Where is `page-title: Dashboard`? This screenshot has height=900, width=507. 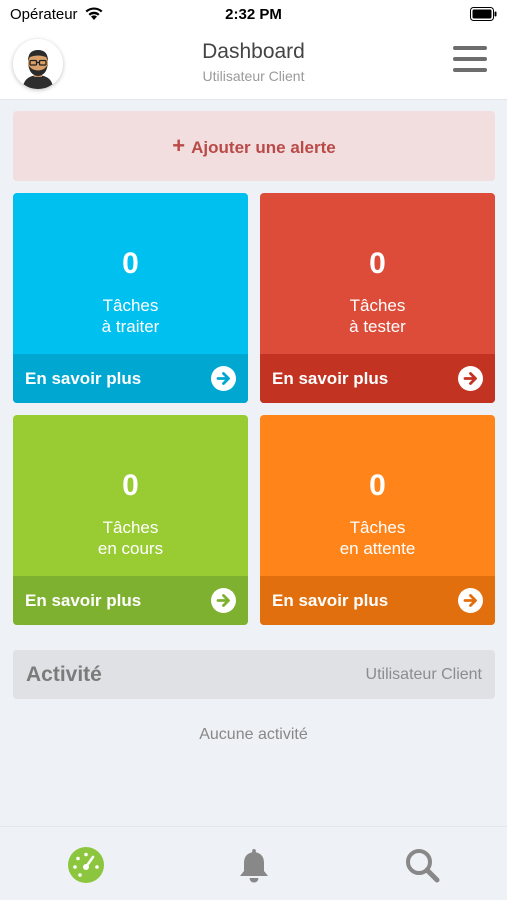
page-title: Dashboard is located at coordinates (253, 51).